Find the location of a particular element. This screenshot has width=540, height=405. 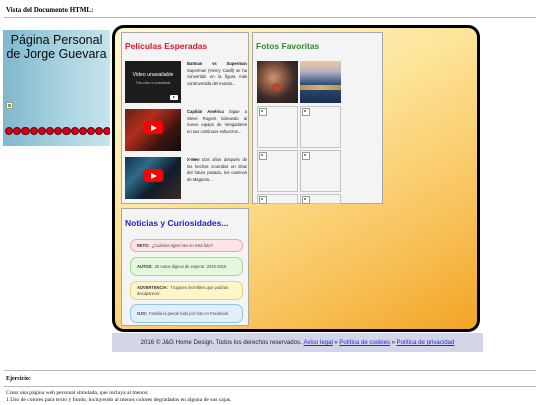

photos-title: Fotos Favoritas is located at coordinates (288, 46).